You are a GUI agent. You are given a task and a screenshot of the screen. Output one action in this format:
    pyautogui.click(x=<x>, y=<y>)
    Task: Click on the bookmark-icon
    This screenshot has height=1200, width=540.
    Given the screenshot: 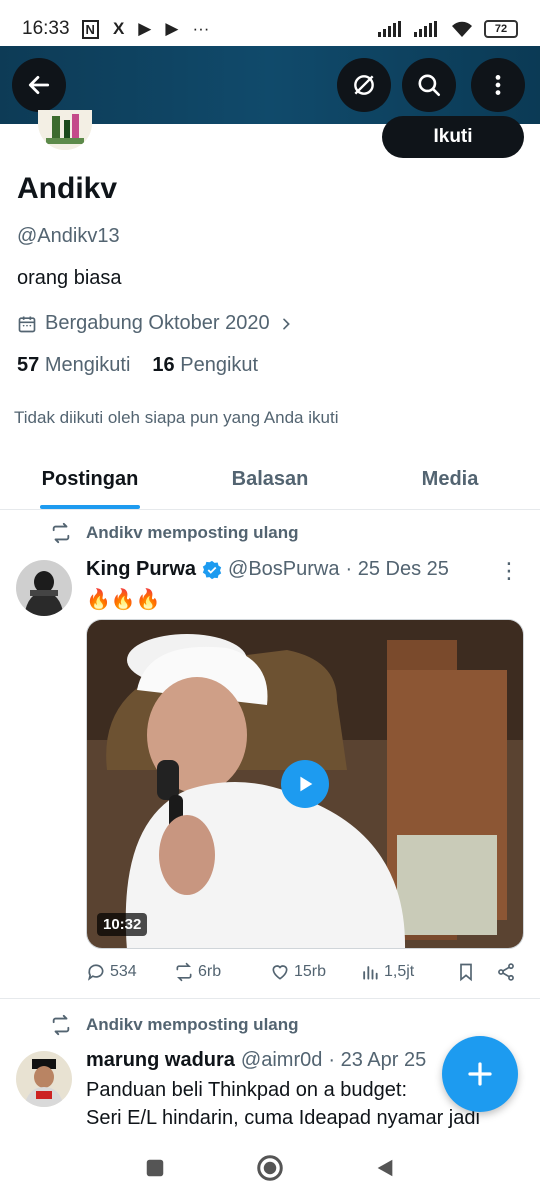 What is the action you would take?
    pyautogui.click(x=466, y=972)
    